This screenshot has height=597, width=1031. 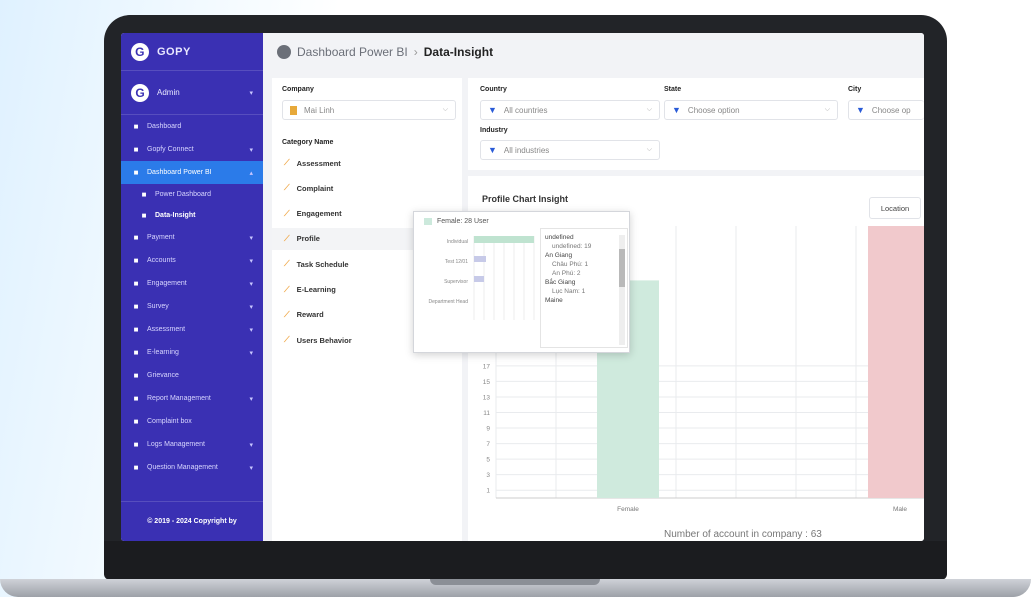 I want to click on sidebar-item: ■ Accounts ▾, so click(x=192, y=260).